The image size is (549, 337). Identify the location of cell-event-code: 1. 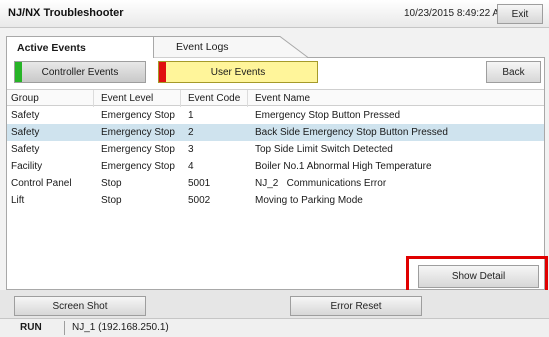
(191, 115).